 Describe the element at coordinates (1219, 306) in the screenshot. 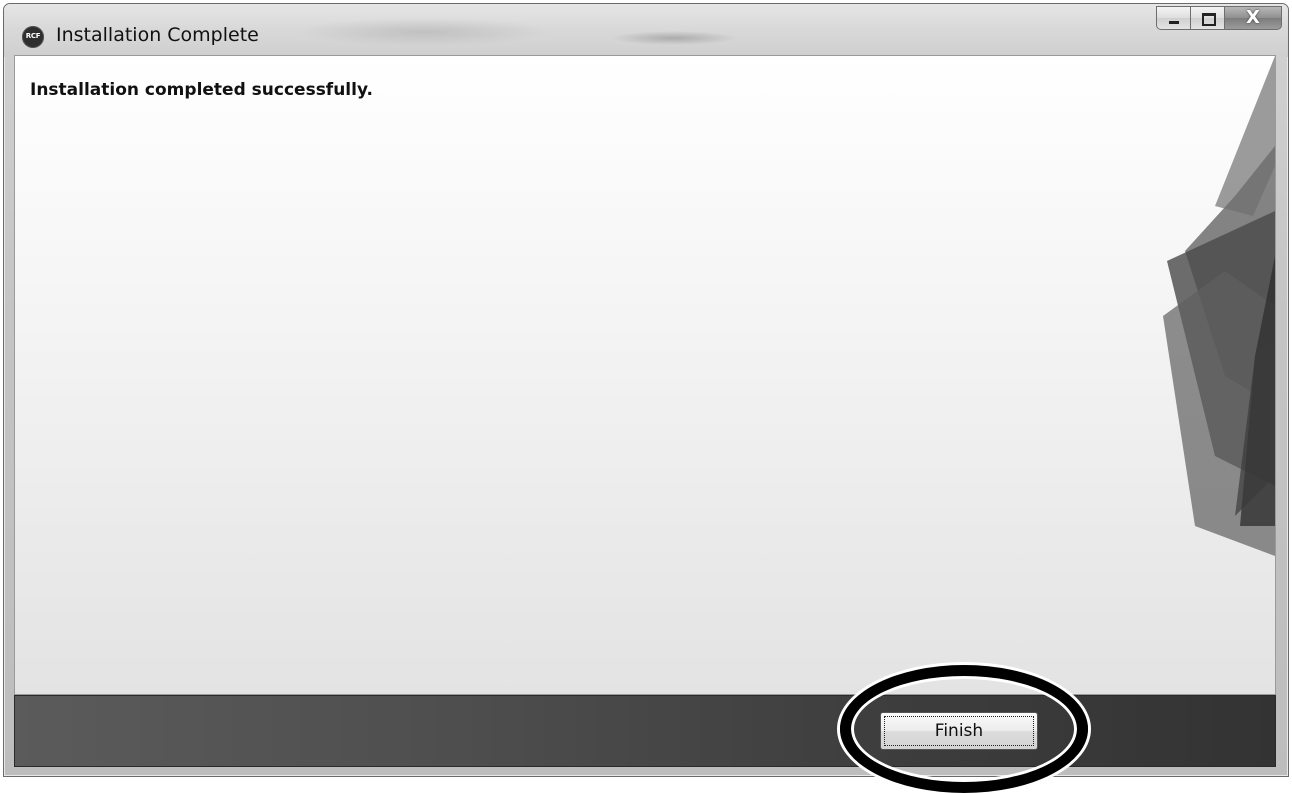

I see `decorative-shapes-graphic` at that location.